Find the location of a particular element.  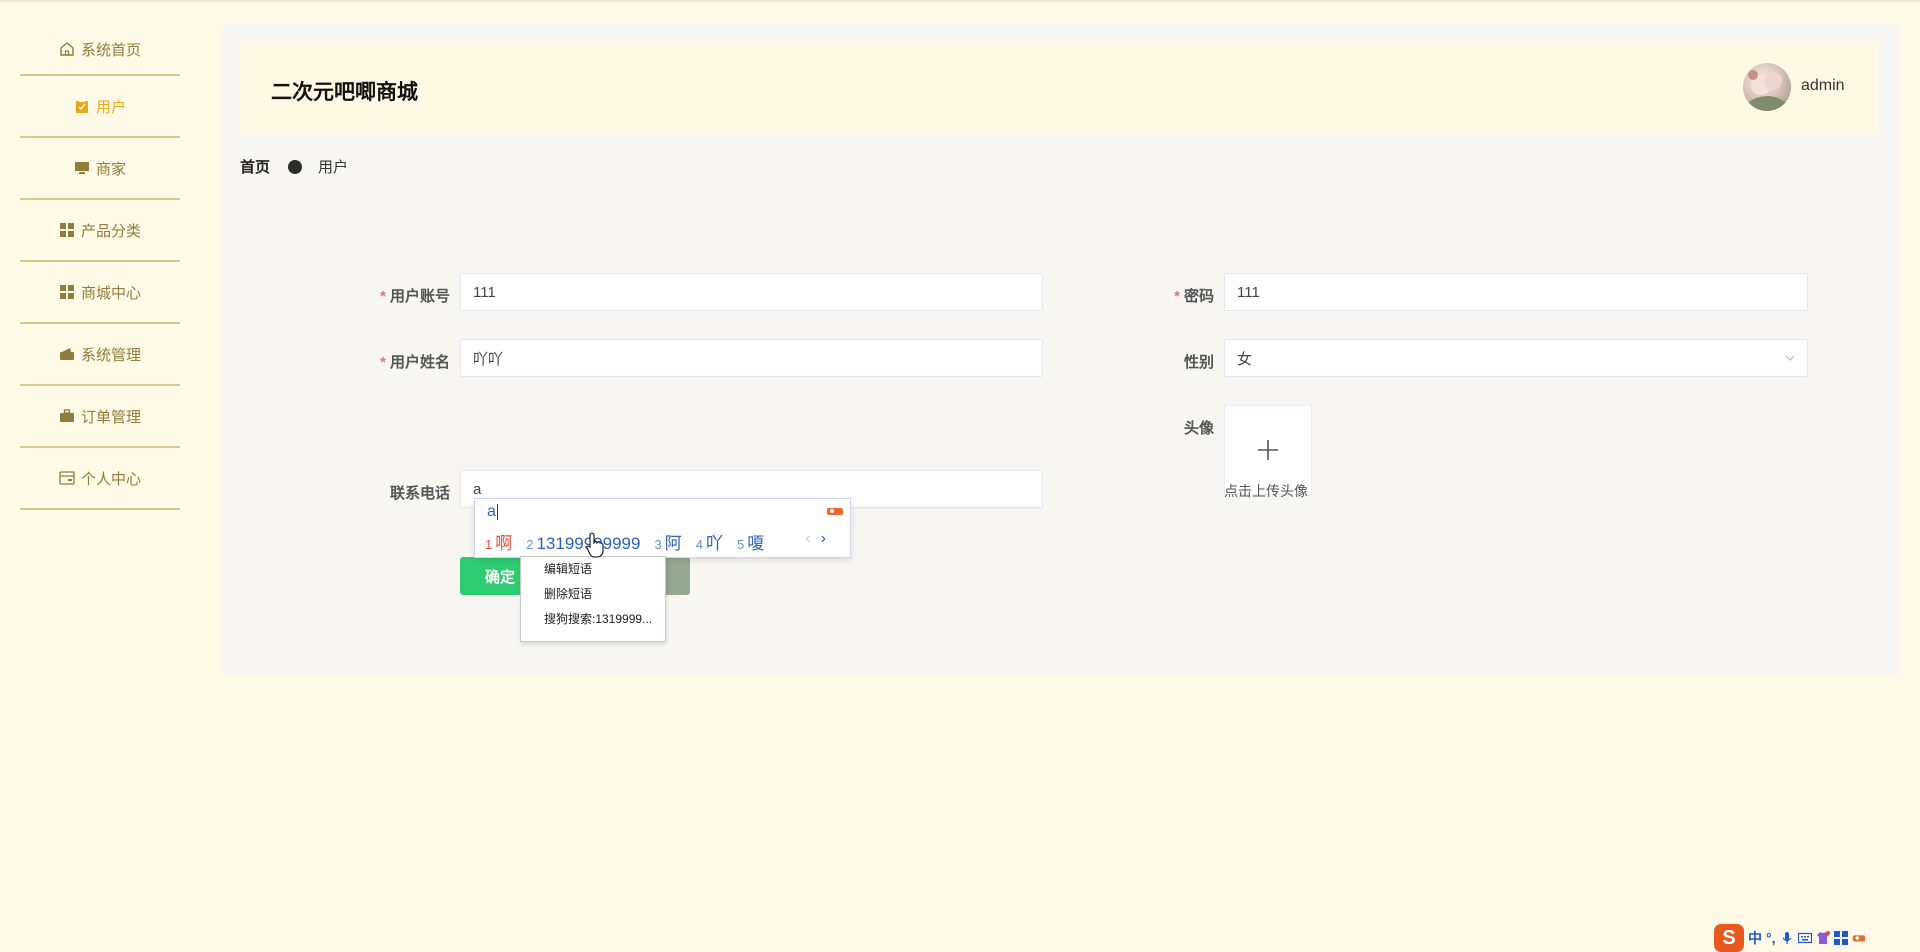

sidebar-item-label: 系统首页 is located at coordinates (110, 50).